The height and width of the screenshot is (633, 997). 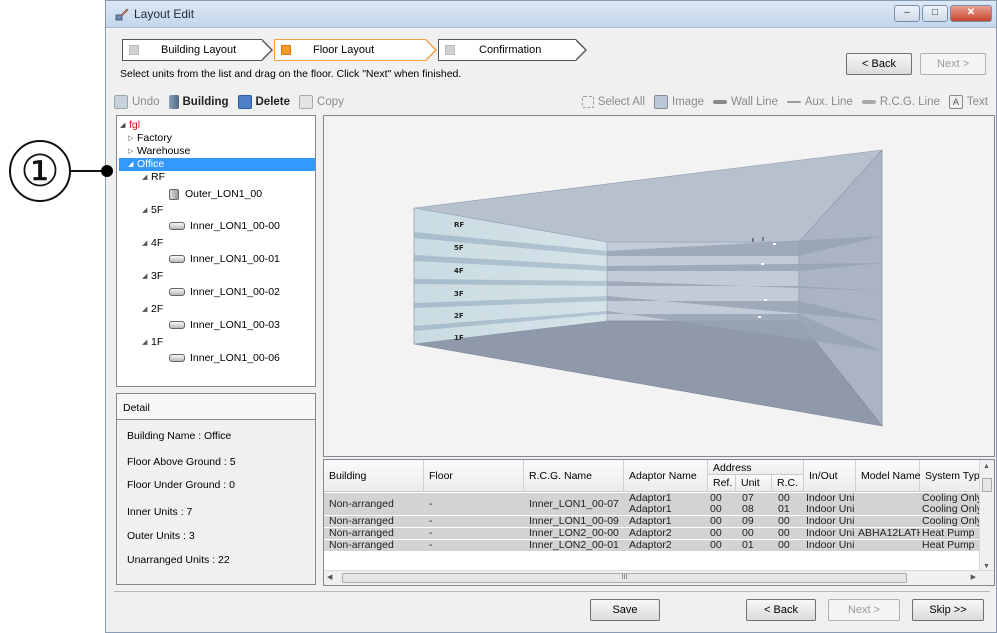 What do you see at coordinates (159, 151) in the screenshot?
I see `tree-item-warehouse: ▷ Warehouse` at bounding box center [159, 151].